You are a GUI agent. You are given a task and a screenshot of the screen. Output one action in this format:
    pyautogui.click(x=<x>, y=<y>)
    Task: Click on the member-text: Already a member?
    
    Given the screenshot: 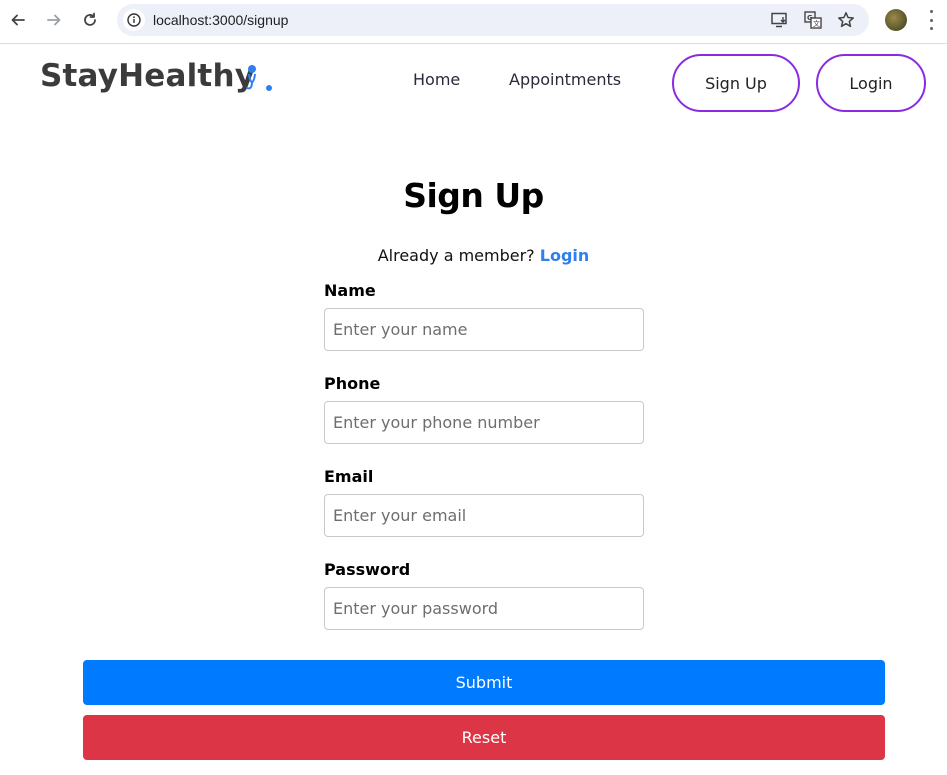 What is the action you would take?
    pyautogui.click(x=456, y=255)
    